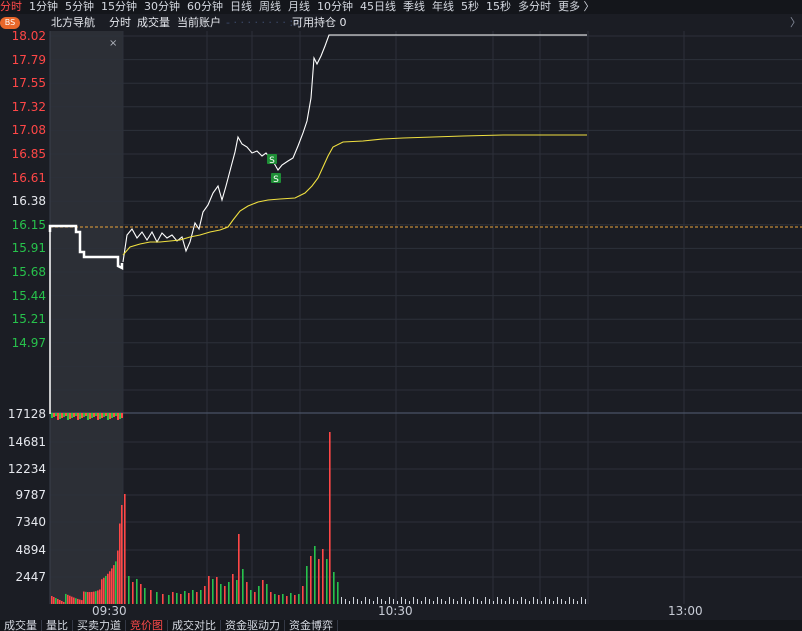 The width and height of the screenshot is (802, 631). What do you see at coordinates (147, 625) in the screenshot?
I see `indicator-tab: 竞价图` at bounding box center [147, 625].